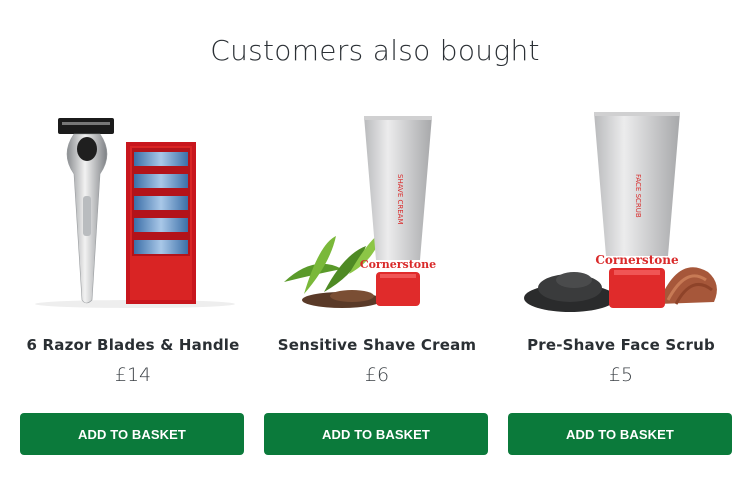  What do you see at coordinates (133, 345) in the screenshot?
I see `product-name: 6 Razor Blades & Handle` at bounding box center [133, 345].